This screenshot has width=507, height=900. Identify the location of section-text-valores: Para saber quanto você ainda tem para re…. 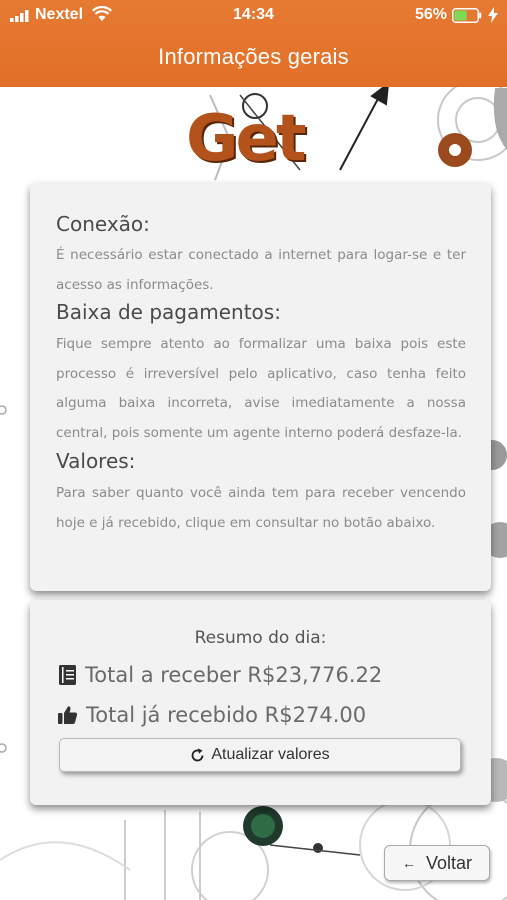
(261, 508).